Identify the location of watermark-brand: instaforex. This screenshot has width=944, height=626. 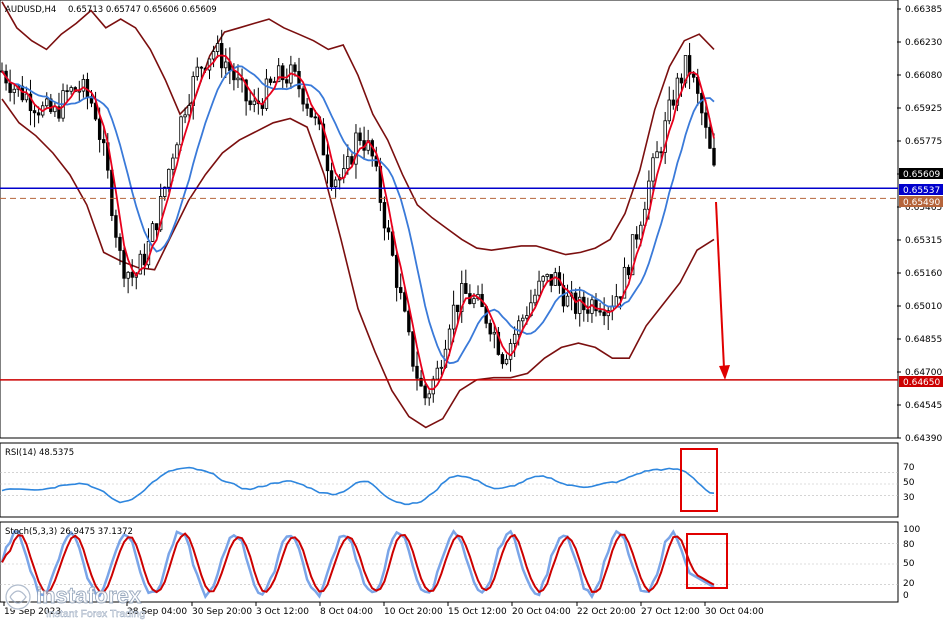
(89, 595).